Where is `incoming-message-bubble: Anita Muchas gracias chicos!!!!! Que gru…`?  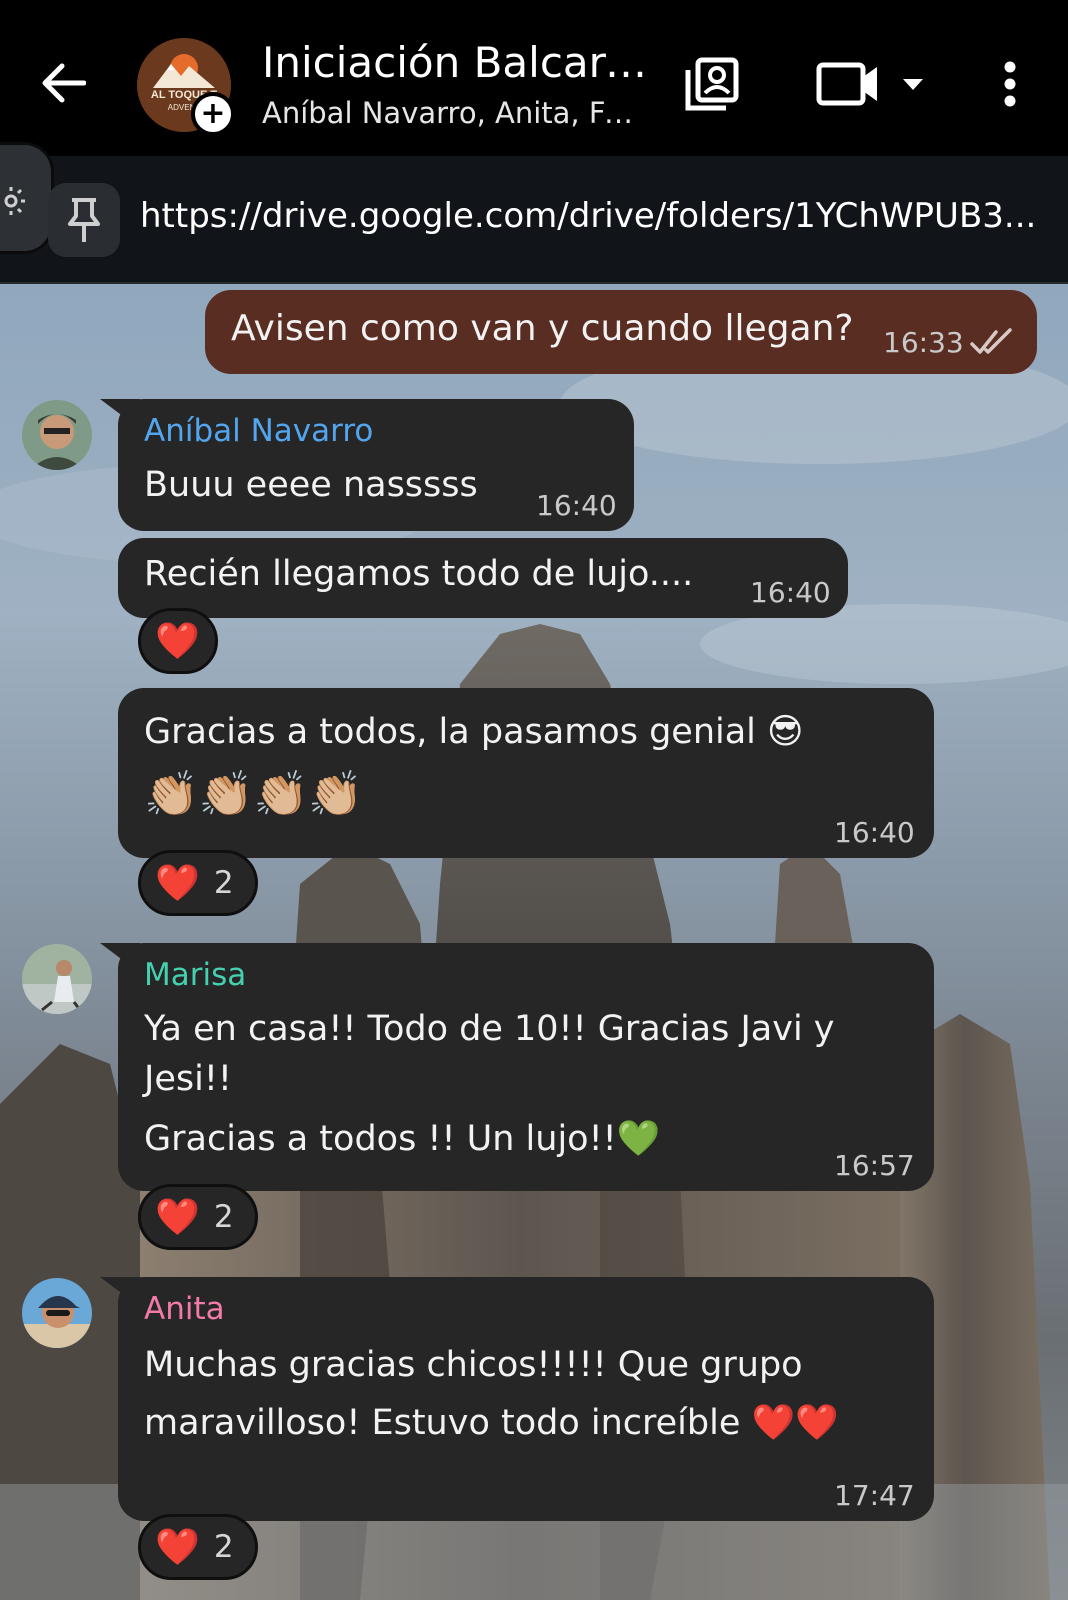
incoming-message-bubble: Anita Muchas gracias chicos!!!!! Que gru… is located at coordinates (526, 1399).